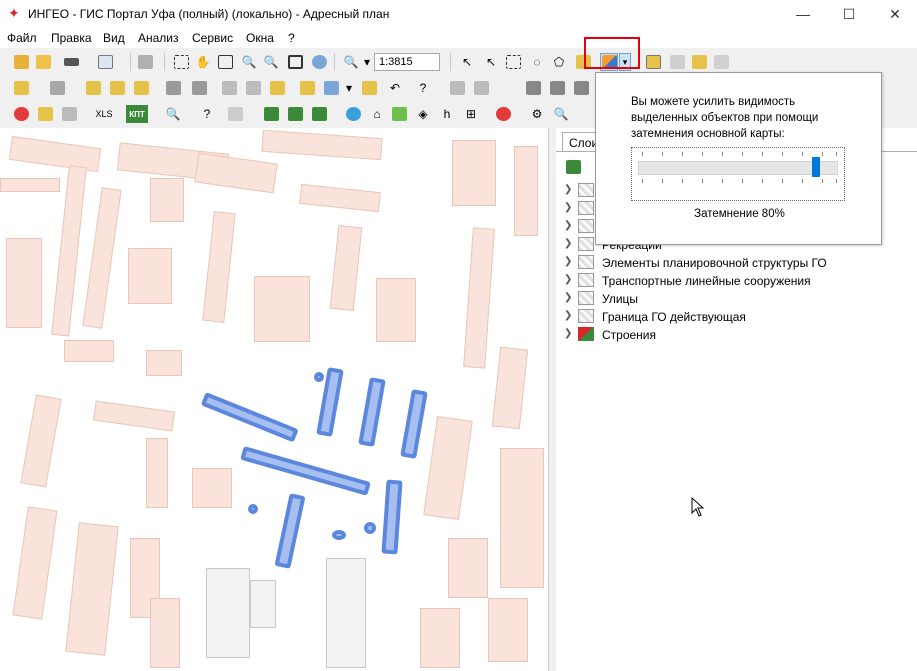 The width and height of the screenshot is (917, 671). What do you see at coordinates (114, 38) in the screenshot?
I see `menu-view: Вид` at bounding box center [114, 38].